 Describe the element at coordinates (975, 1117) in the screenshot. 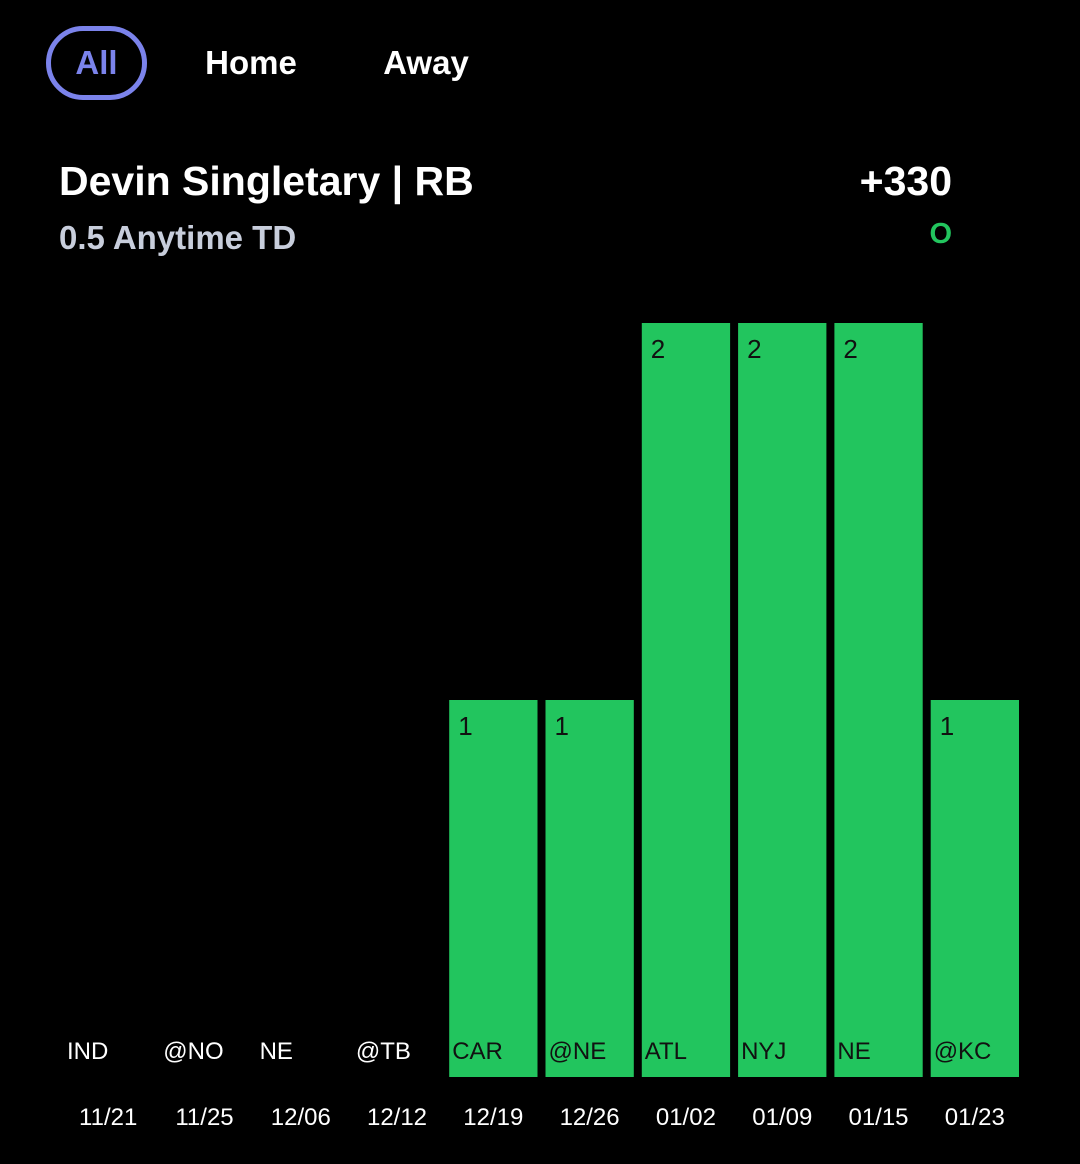

I see `date-tick-label: 01/23` at that location.